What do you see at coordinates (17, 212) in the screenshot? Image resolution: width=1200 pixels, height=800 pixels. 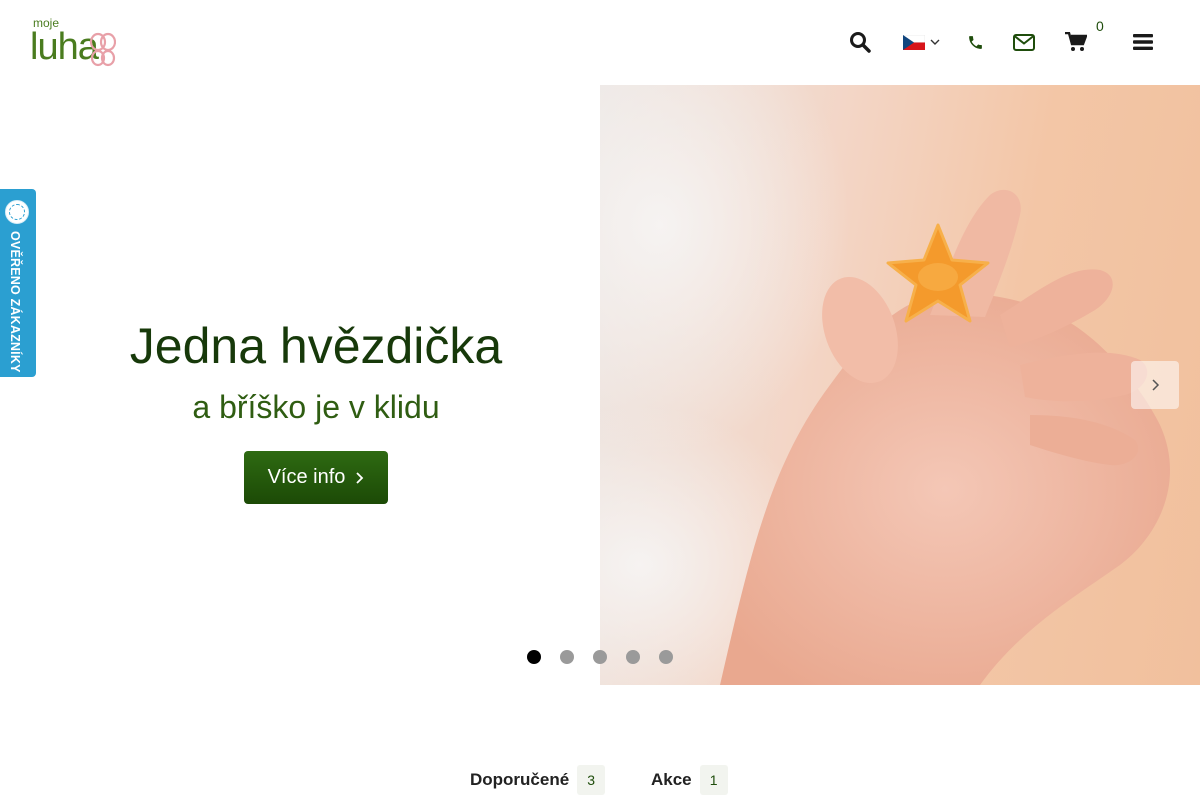 I see `verified-seal-icon` at bounding box center [17, 212].